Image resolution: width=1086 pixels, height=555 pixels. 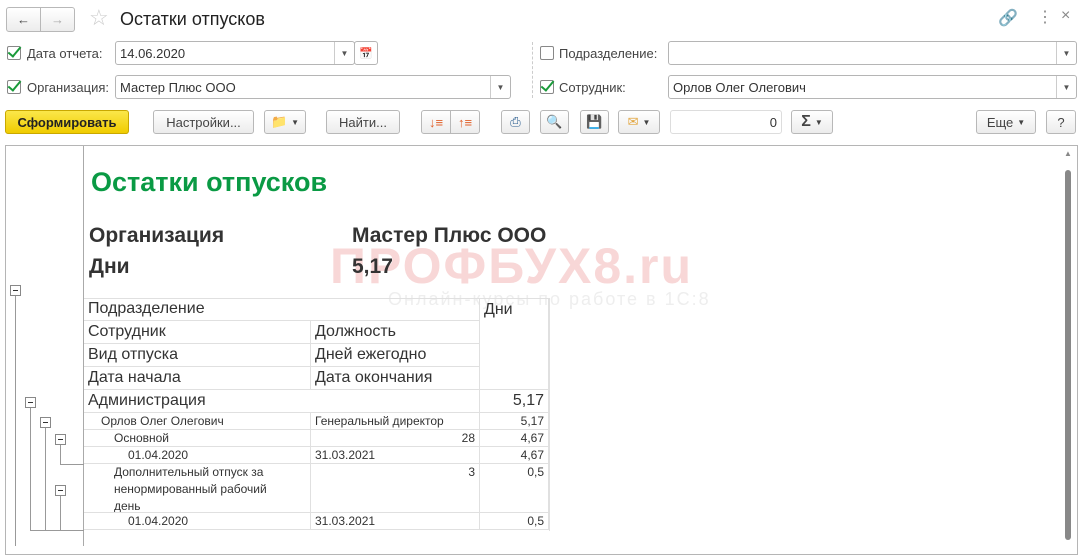 What do you see at coordinates (282, 401) in the screenshot?
I see `dept-name: Администрация` at bounding box center [282, 401].